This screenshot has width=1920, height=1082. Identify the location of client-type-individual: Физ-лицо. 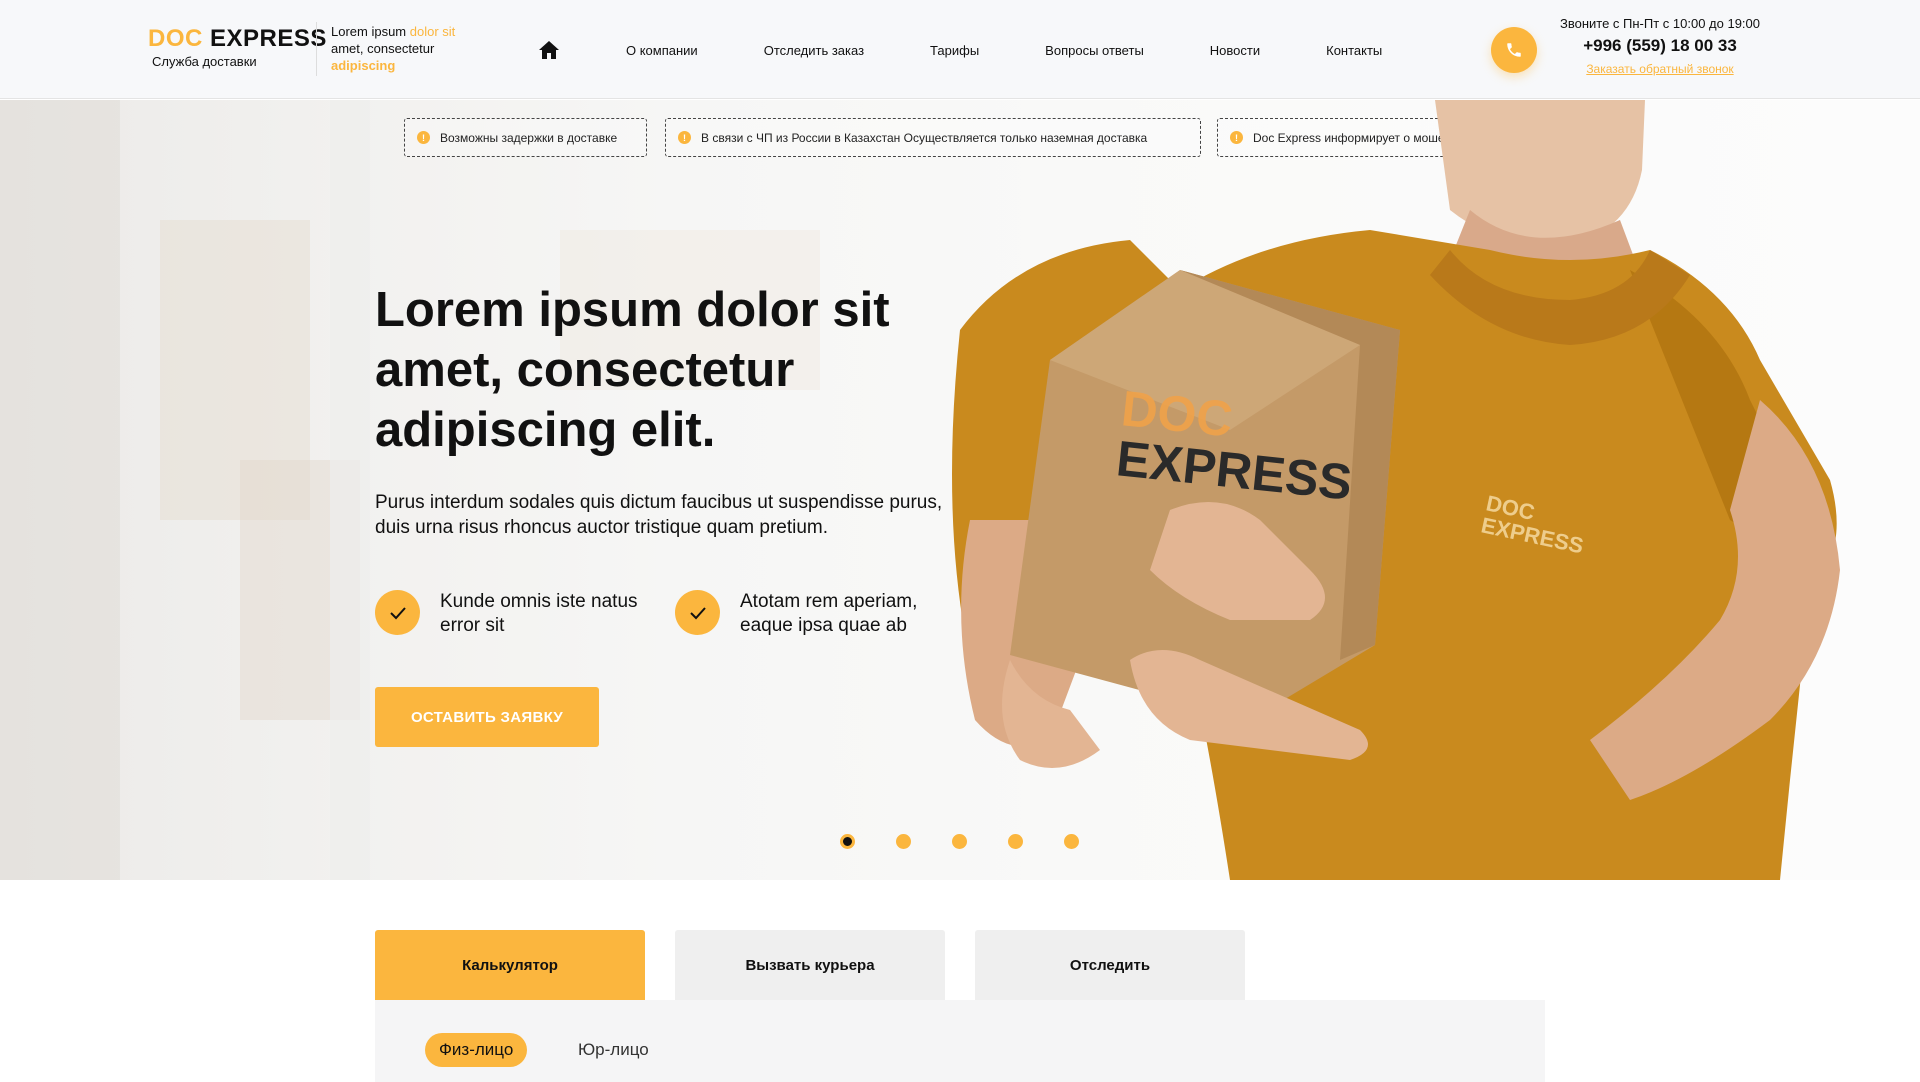
(476, 1050).